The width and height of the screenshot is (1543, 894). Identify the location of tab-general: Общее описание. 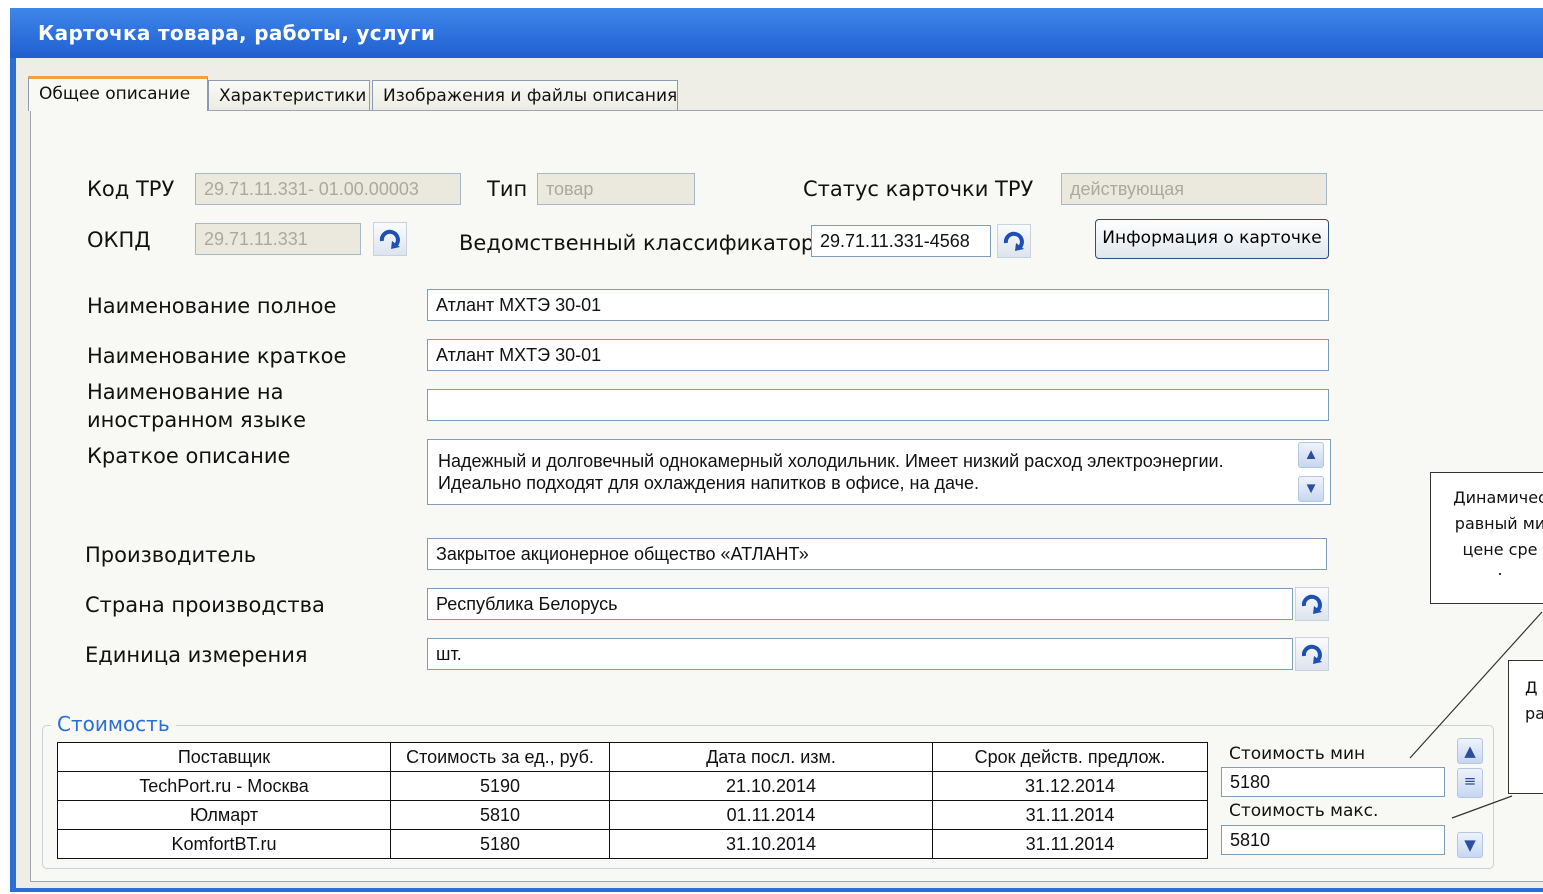
(118, 93).